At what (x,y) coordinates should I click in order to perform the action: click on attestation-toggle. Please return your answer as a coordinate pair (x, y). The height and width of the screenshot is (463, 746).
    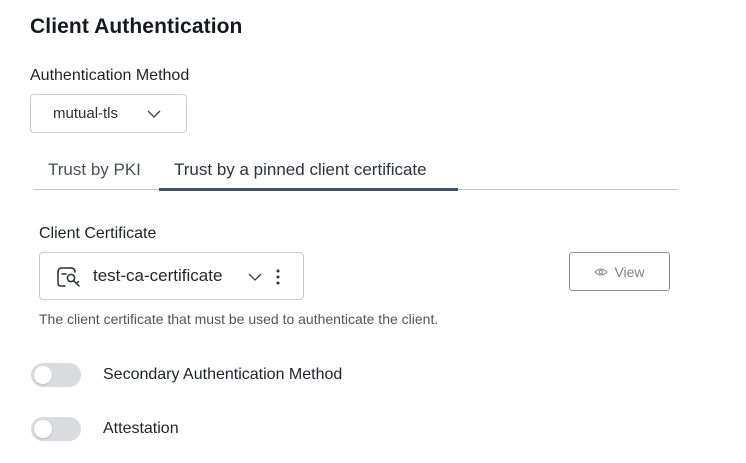
    Looking at the image, I should click on (56, 429).